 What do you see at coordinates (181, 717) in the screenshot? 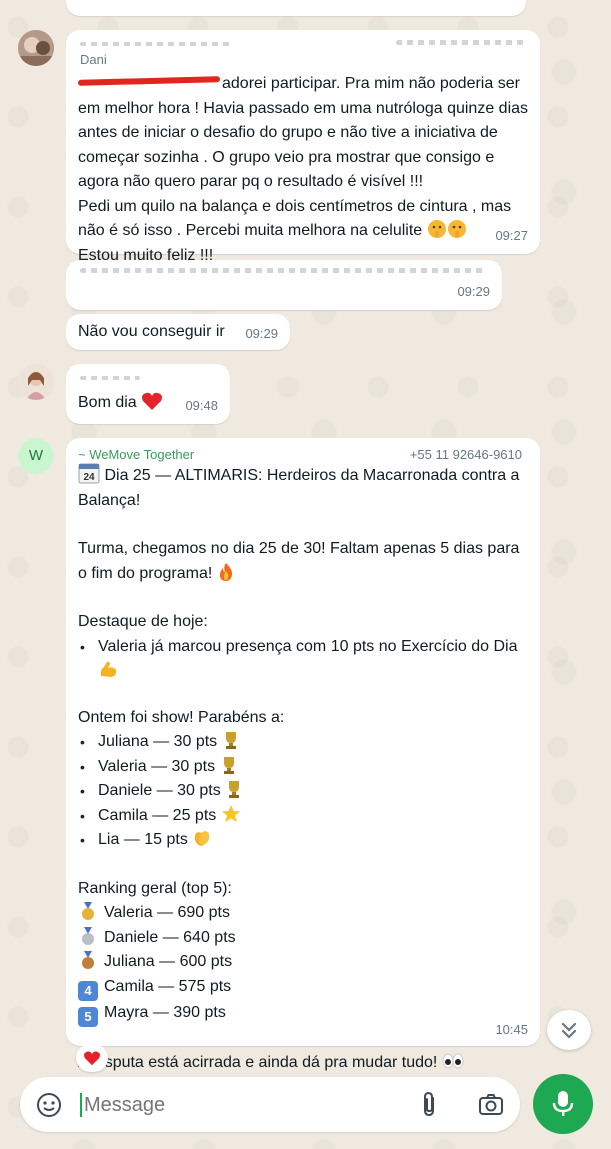
I see `yesterday-heading: Ontem foi show! Parabéns a:` at bounding box center [181, 717].